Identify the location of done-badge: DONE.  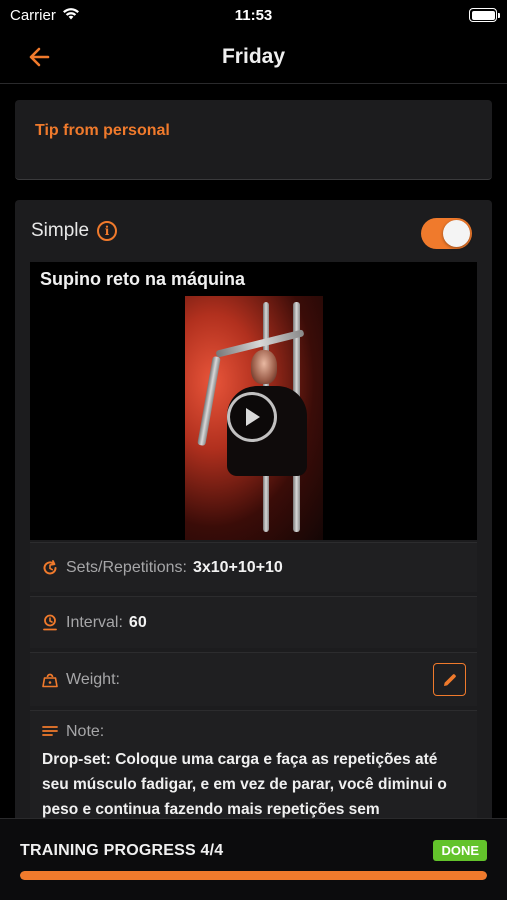
(460, 850).